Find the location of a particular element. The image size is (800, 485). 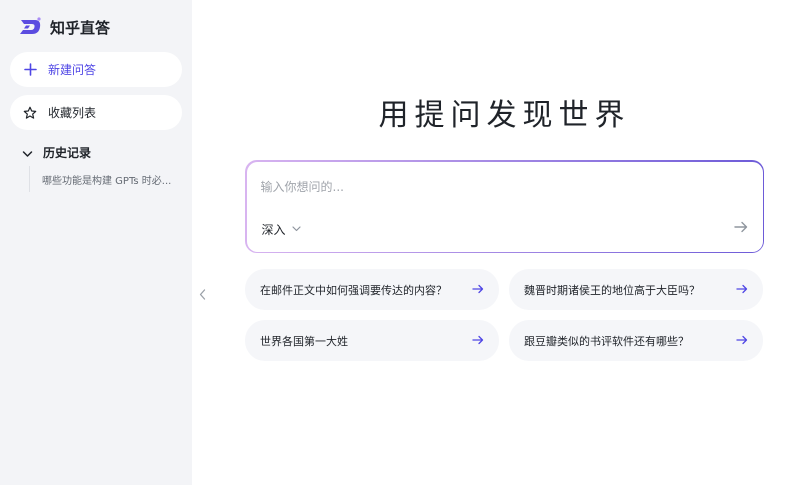

send-button is located at coordinates (741, 228).